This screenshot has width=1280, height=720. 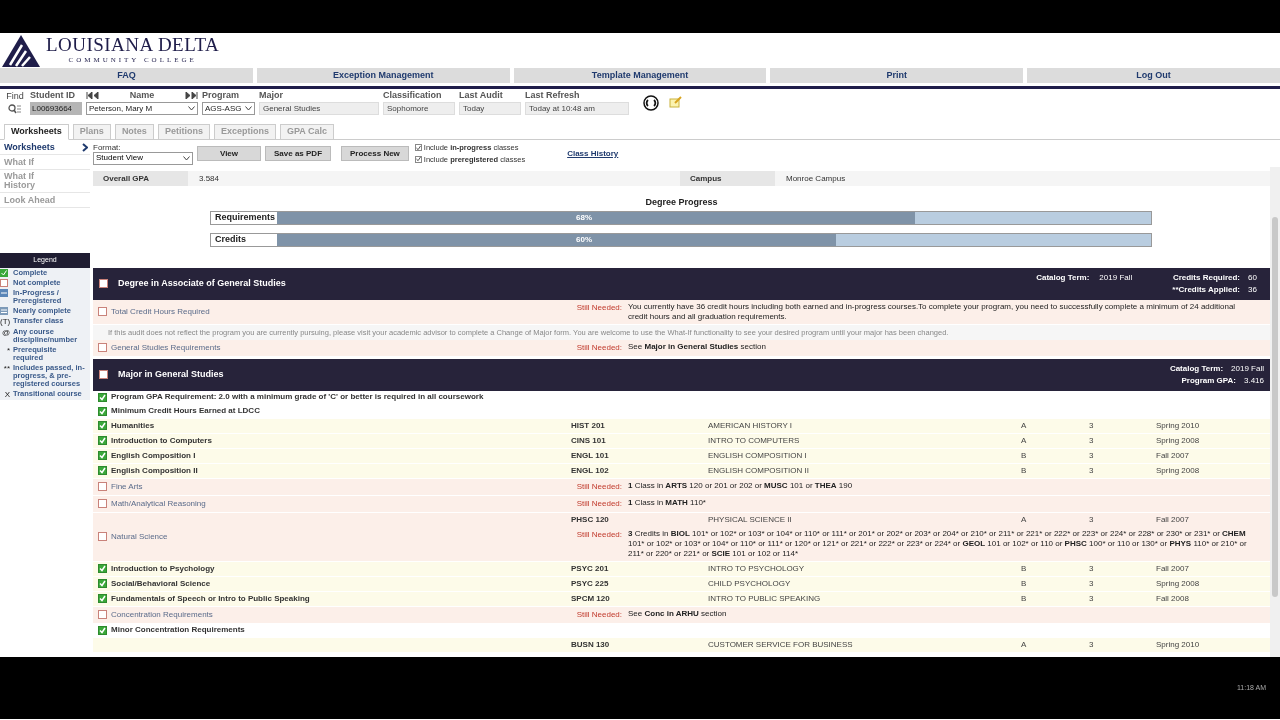 What do you see at coordinates (220, 95) in the screenshot?
I see `field-label: Program` at bounding box center [220, 95].